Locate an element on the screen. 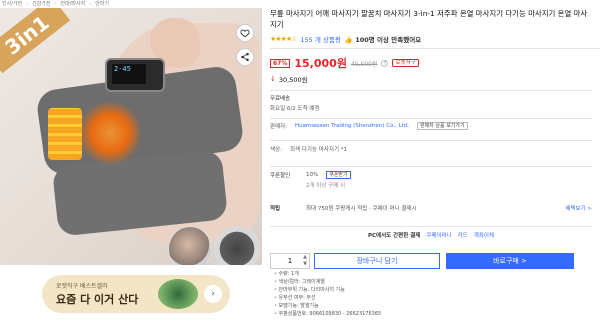 The width and height of the screenshot is (600, 325). buy-now-button: 바로구매 > is located at coordinates (510, 261).